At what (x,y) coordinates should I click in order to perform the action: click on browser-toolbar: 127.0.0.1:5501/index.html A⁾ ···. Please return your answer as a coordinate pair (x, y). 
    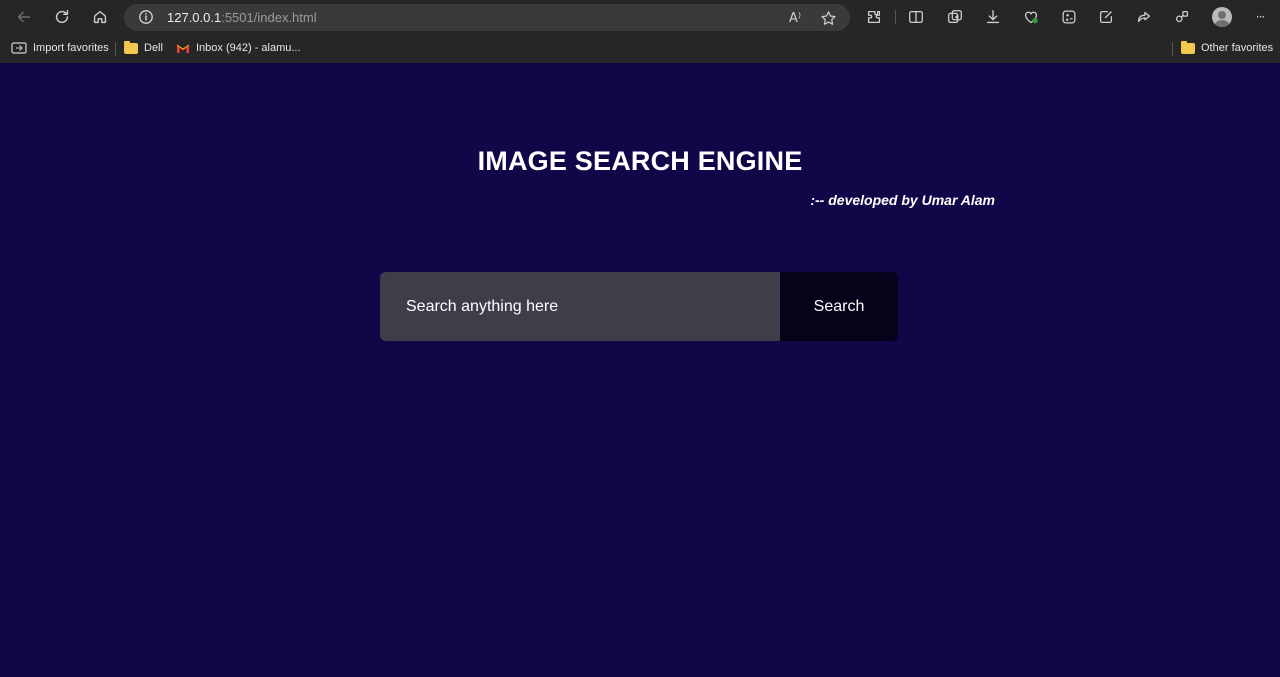
    Looking at the image, I should click on (640, 17).